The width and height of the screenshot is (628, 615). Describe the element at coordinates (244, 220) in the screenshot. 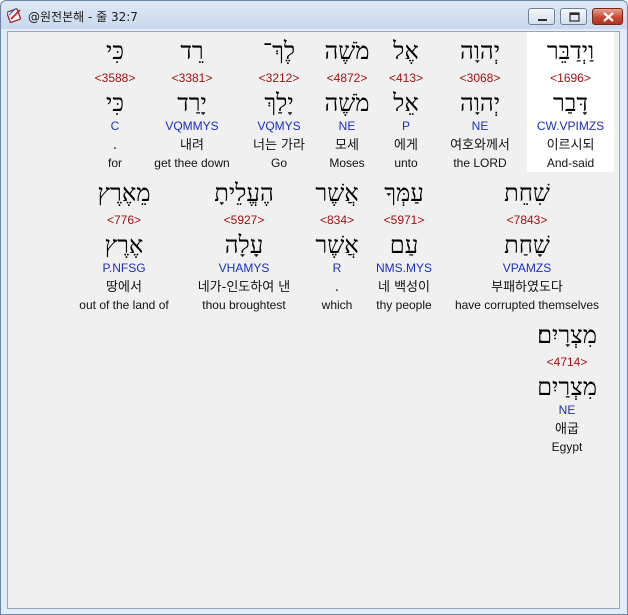

I see `strong-number: <5927>` at that location.